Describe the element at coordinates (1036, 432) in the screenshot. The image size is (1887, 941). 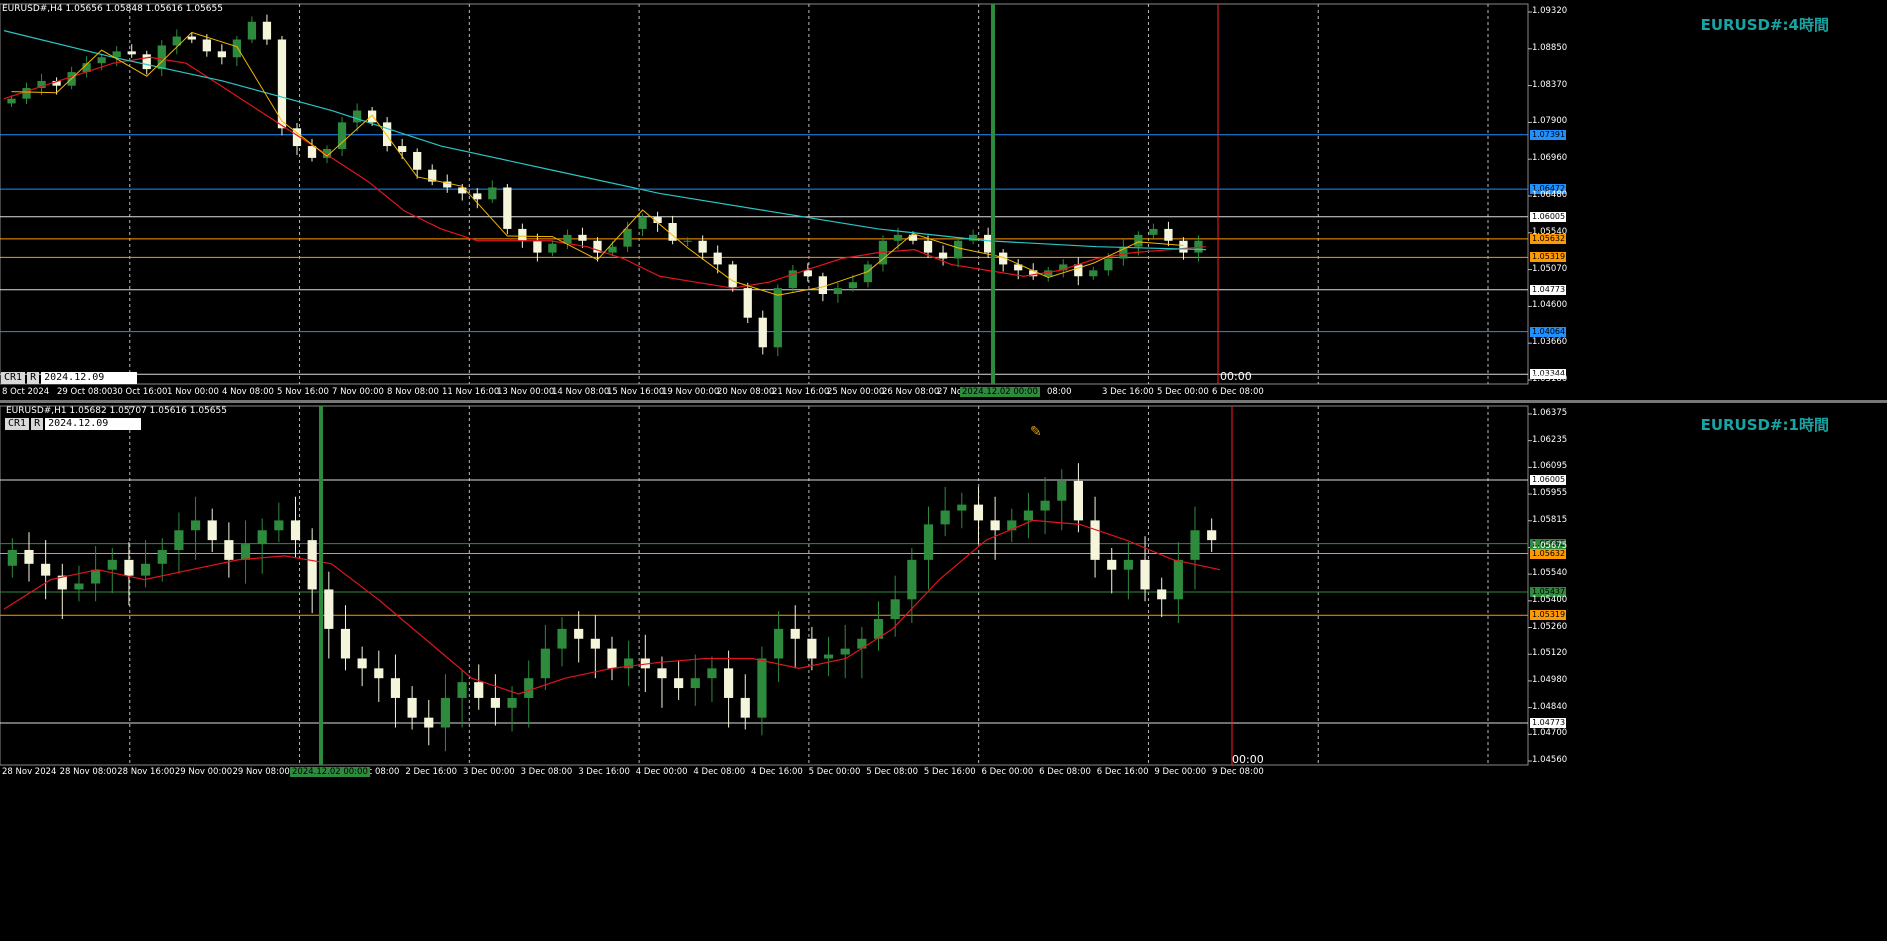
I see `trade-icon: ✎` at that location.